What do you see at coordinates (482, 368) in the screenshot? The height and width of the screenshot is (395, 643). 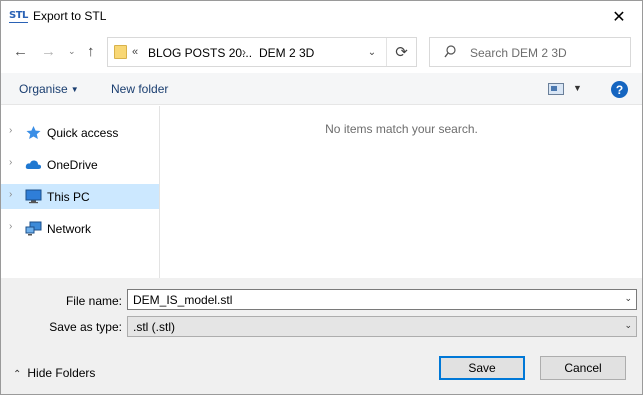 I see `save-button: Save` at bounding box center [482, 368].